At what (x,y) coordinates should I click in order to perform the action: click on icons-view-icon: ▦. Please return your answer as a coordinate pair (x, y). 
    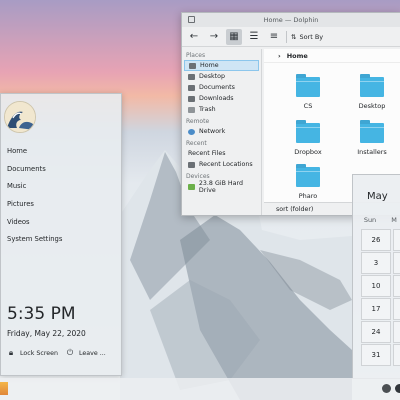
    Looking at the image, I should click on (234, 36).